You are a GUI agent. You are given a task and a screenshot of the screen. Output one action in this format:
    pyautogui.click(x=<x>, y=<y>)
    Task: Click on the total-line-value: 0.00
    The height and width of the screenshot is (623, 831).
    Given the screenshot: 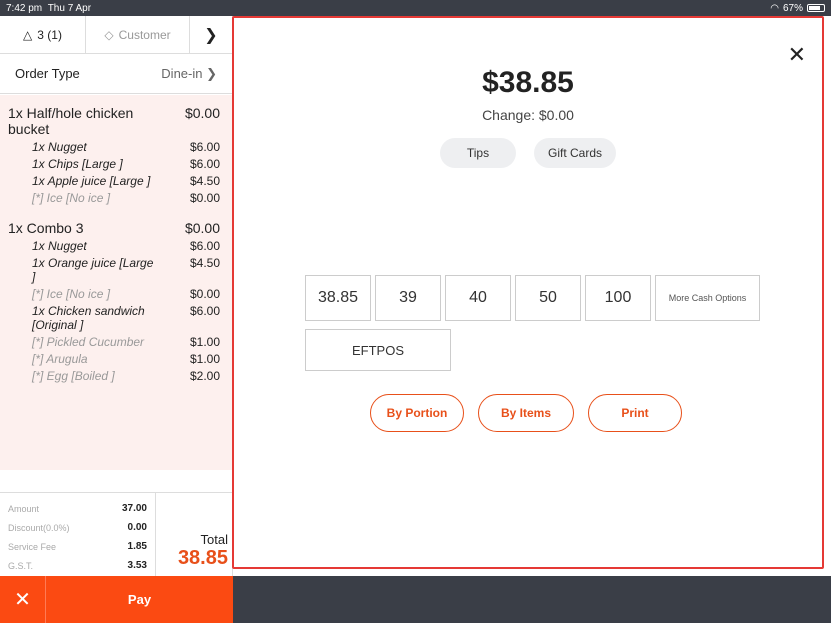 What is the action you would take?
    pyautogui.click(x=137, y=527)
    